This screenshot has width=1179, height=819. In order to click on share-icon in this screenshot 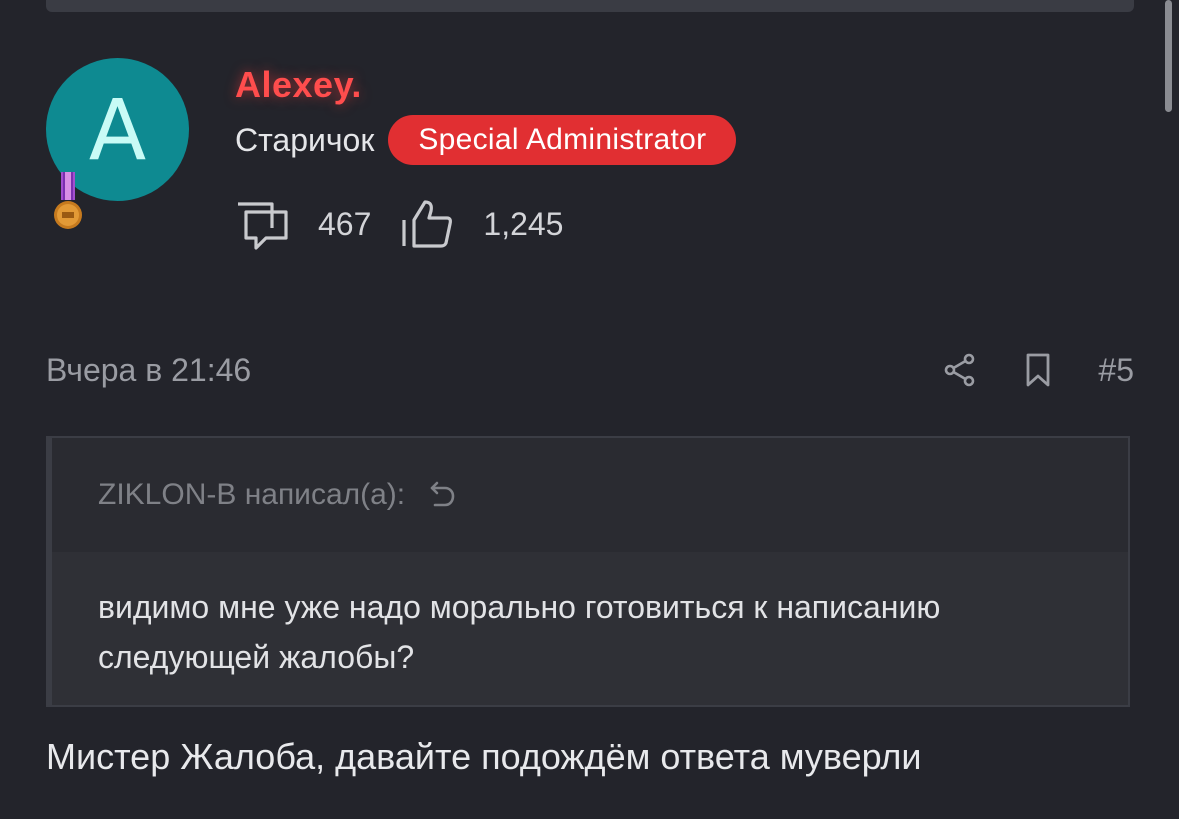, I will do `click(960, 370)`.